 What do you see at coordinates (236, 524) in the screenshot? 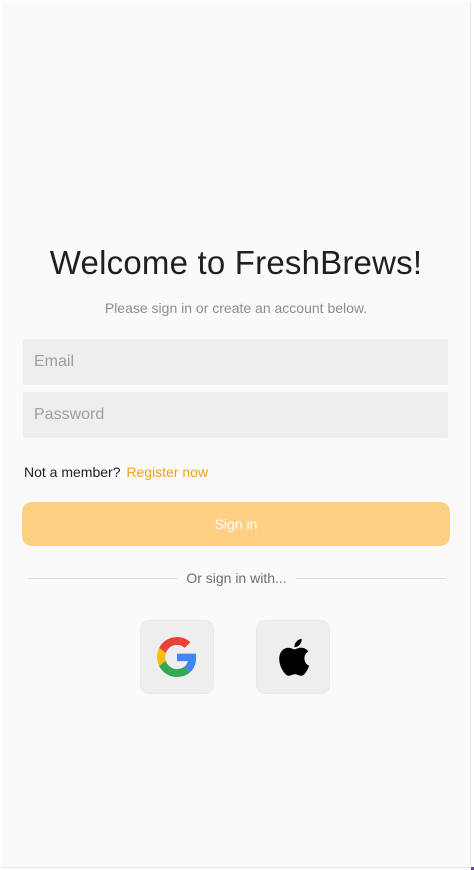
I see `sign-in-button: Sign in` at bounding box center [236, 524].